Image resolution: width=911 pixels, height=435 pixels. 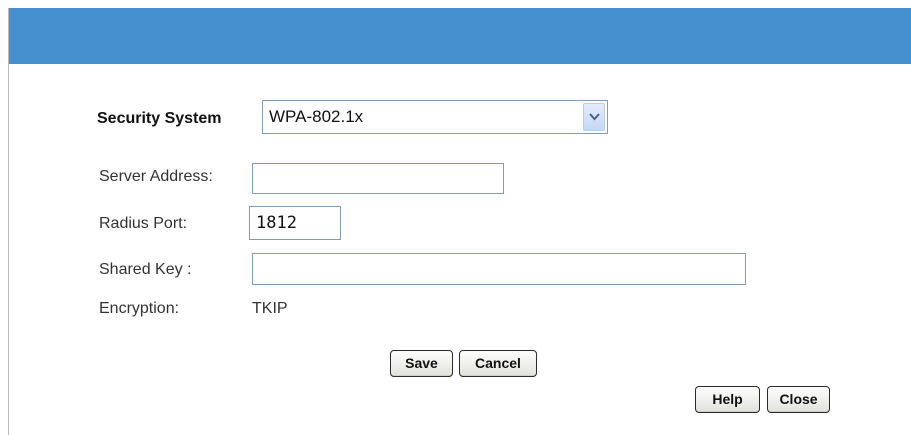 What do you see at coordinates (421, 363) in the screenshot?
I see `save-button: Save` at bounding box center [421, 363].